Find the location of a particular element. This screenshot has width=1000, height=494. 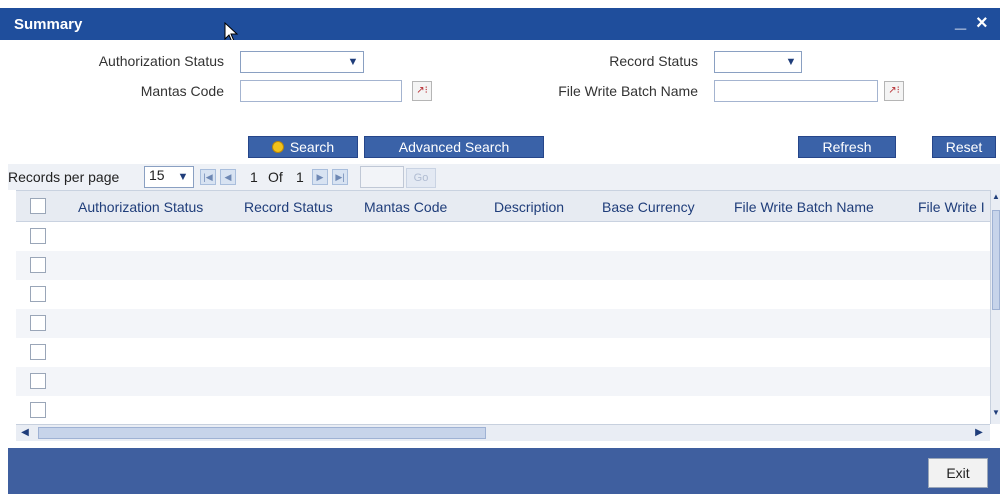

column-header: Authorization Status is located at coordinates (140, 207).